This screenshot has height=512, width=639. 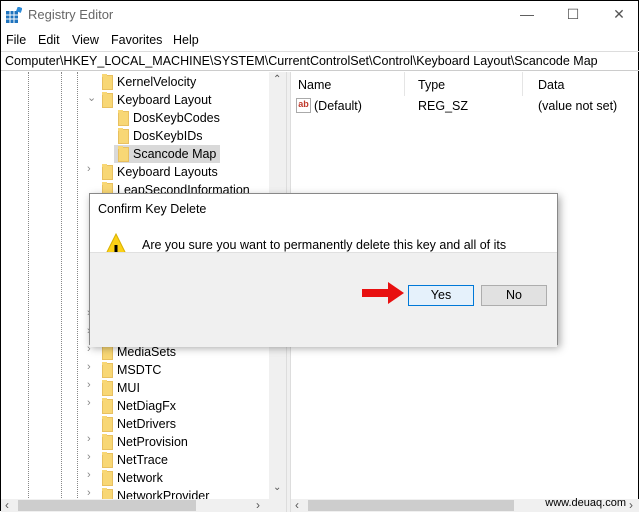 What do you see at coordinates (551, 85) in the screenshot?
I see `column-data: Data` at bounding box center [551, 85].